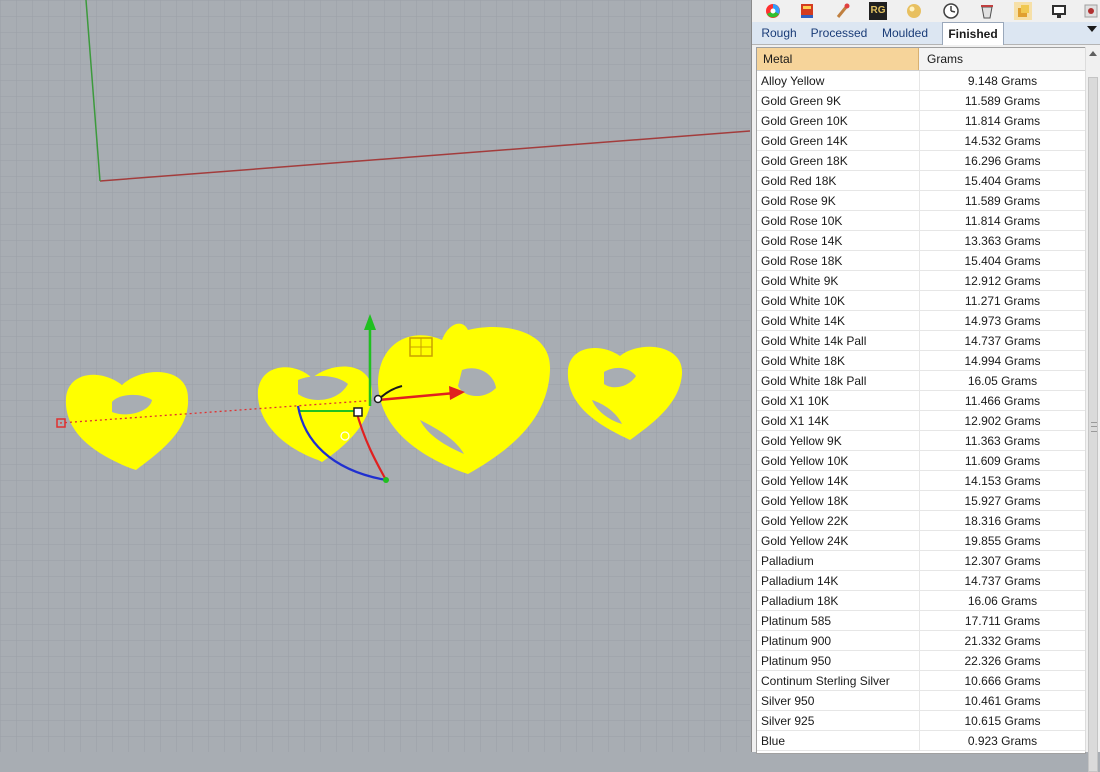 The image size is (1100, 772). What do you see at coordinates (921, 101) in the screenshot?
I see `table-row: Gold Green 9K 11.589 Grams` at bounding box center [921, 101].